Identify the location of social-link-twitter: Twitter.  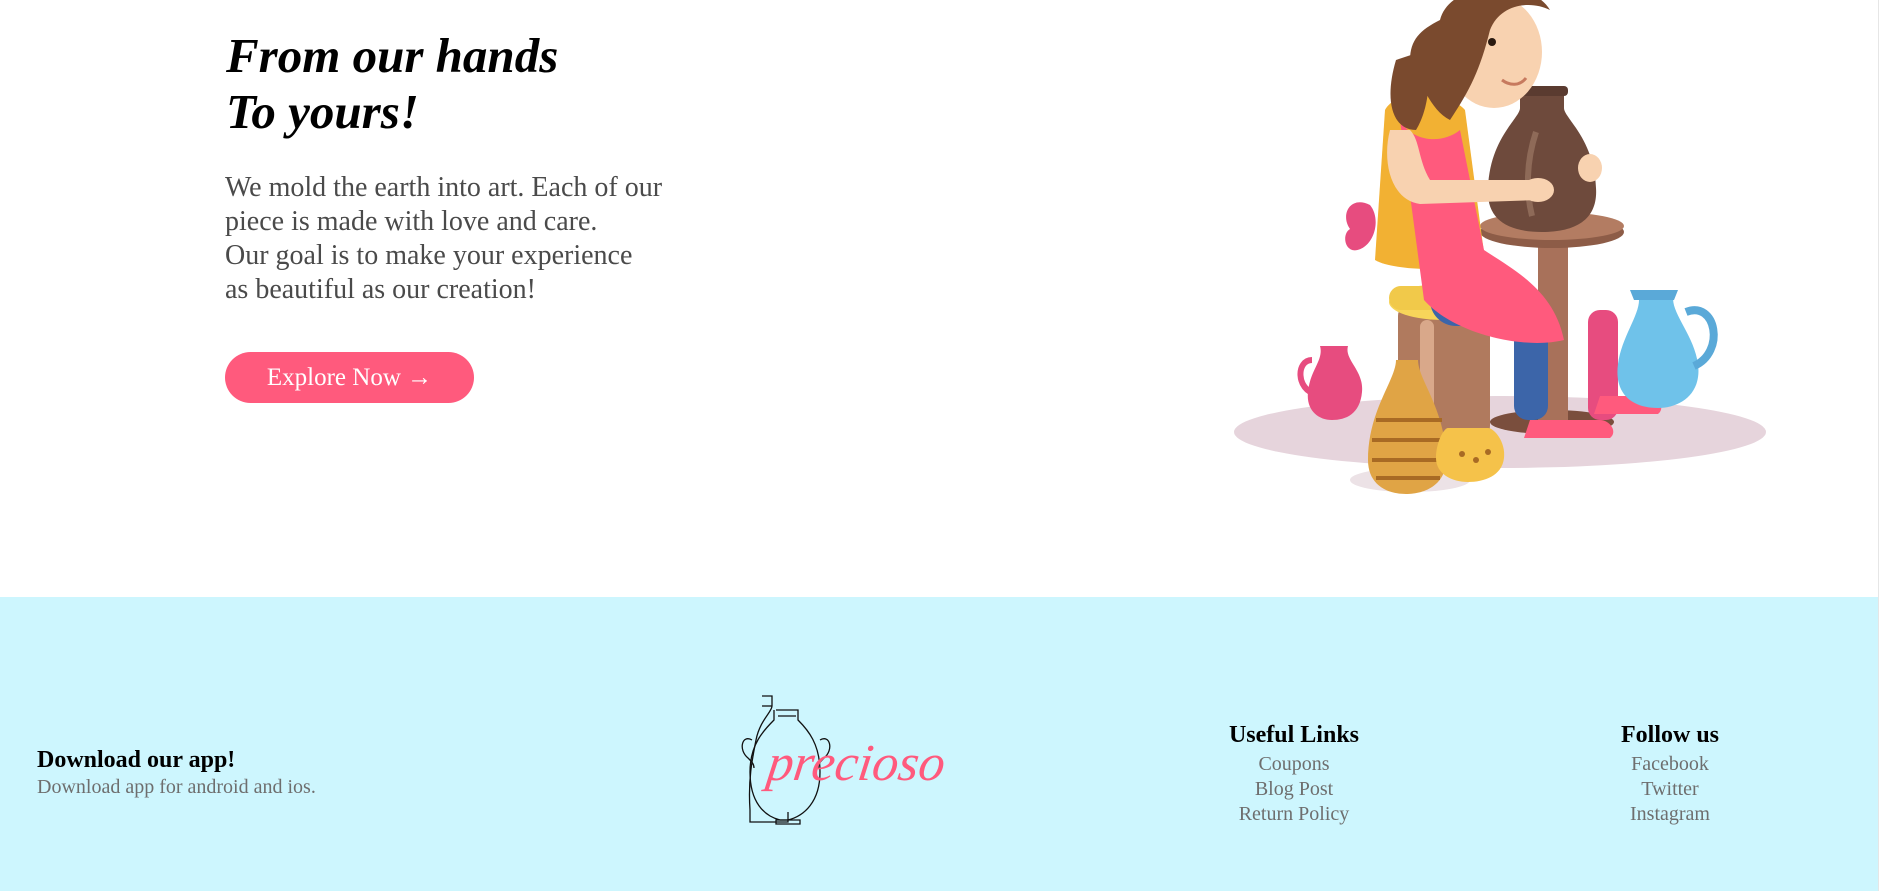
(1670, 789).